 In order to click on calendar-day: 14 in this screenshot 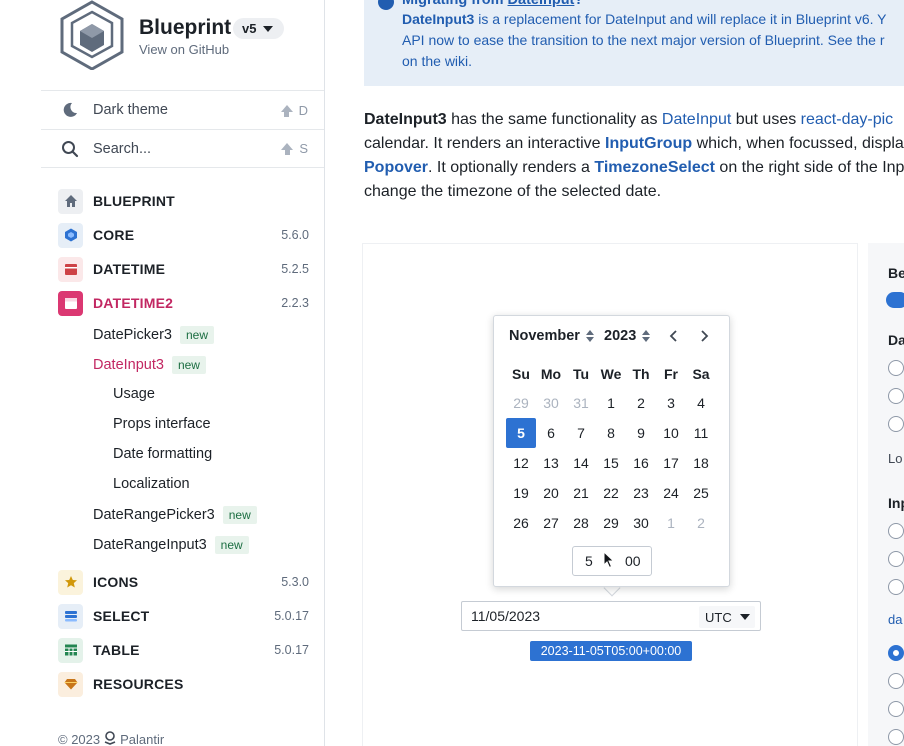, I will do `click(581, 463)`.